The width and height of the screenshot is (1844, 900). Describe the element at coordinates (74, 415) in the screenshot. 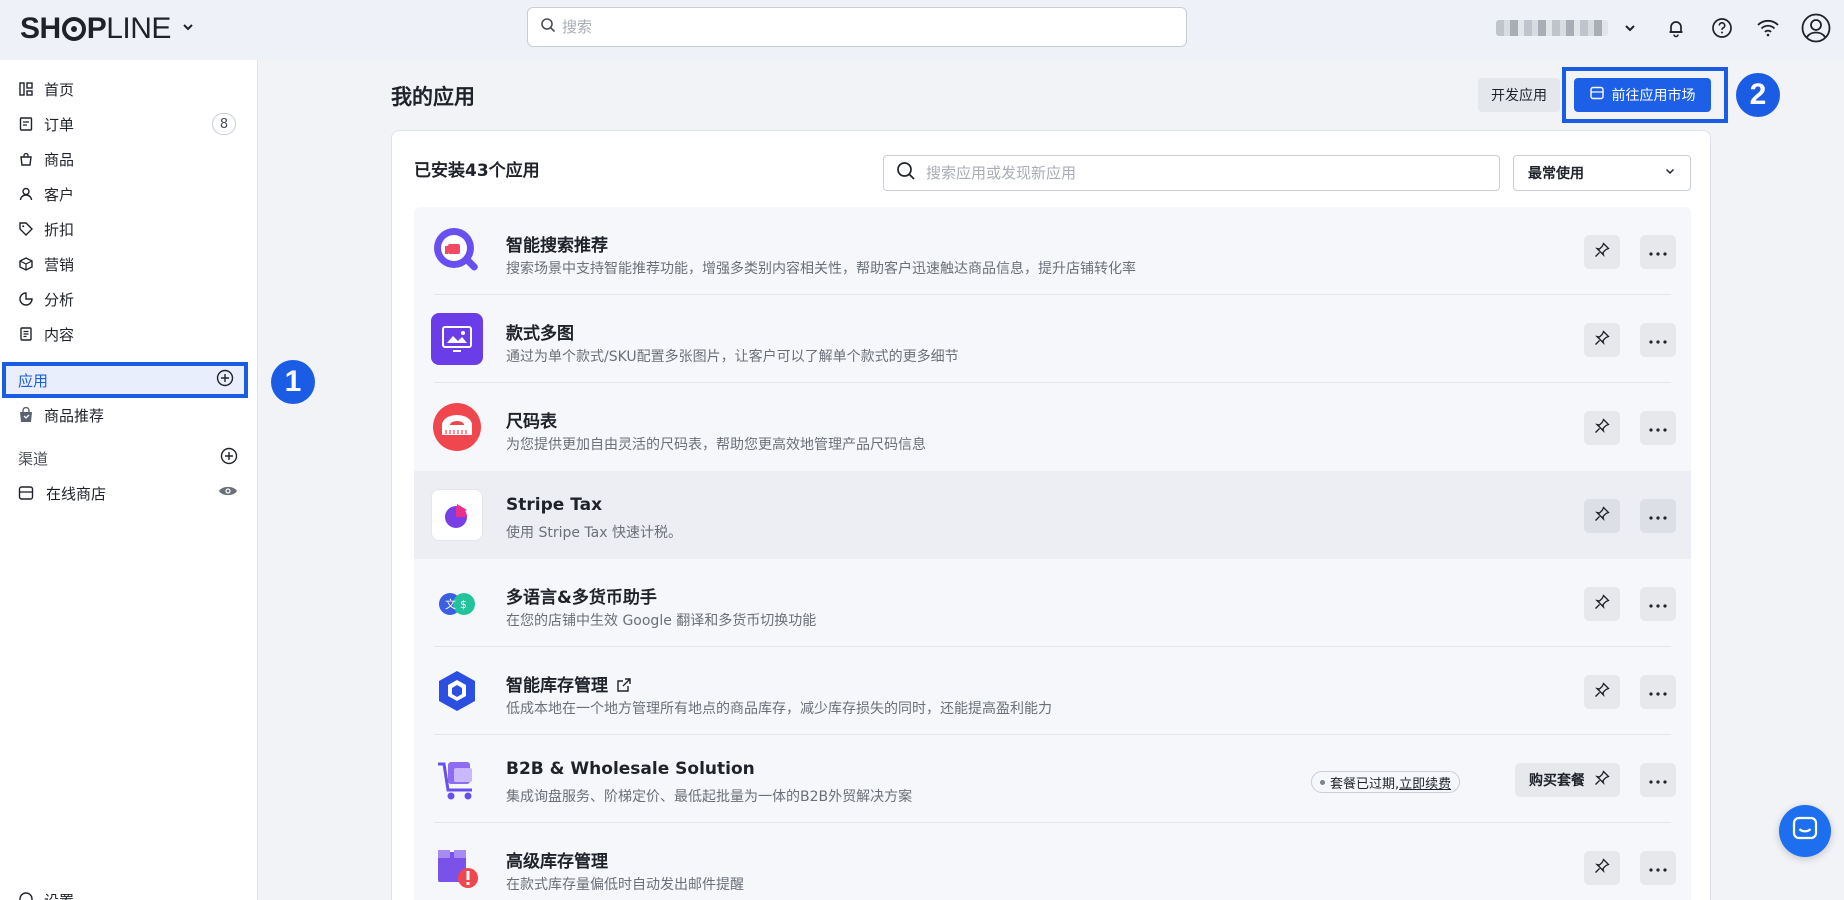

I see `sidebar-item-label: 商品推荐` at that location.